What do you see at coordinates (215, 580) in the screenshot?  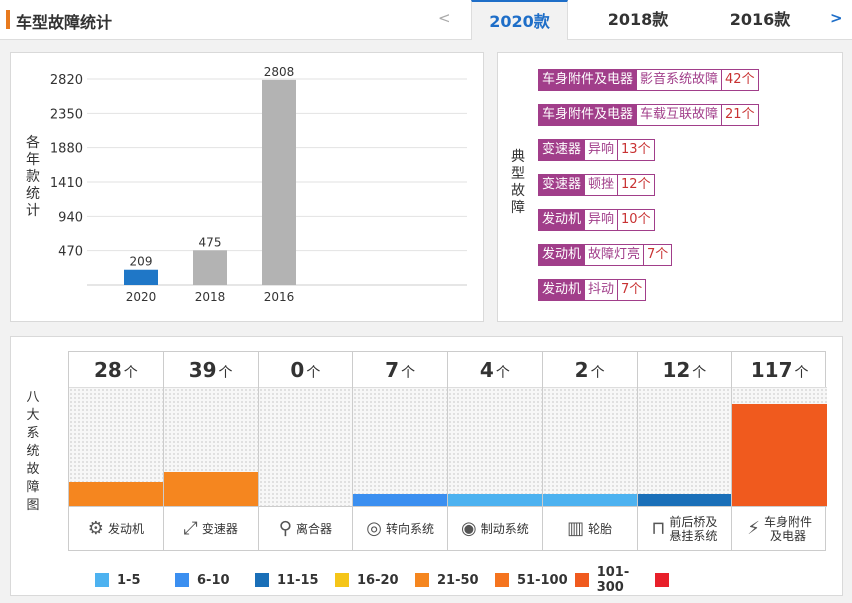 I see `legend-item: 6-10` at bounding box center [215, 580].